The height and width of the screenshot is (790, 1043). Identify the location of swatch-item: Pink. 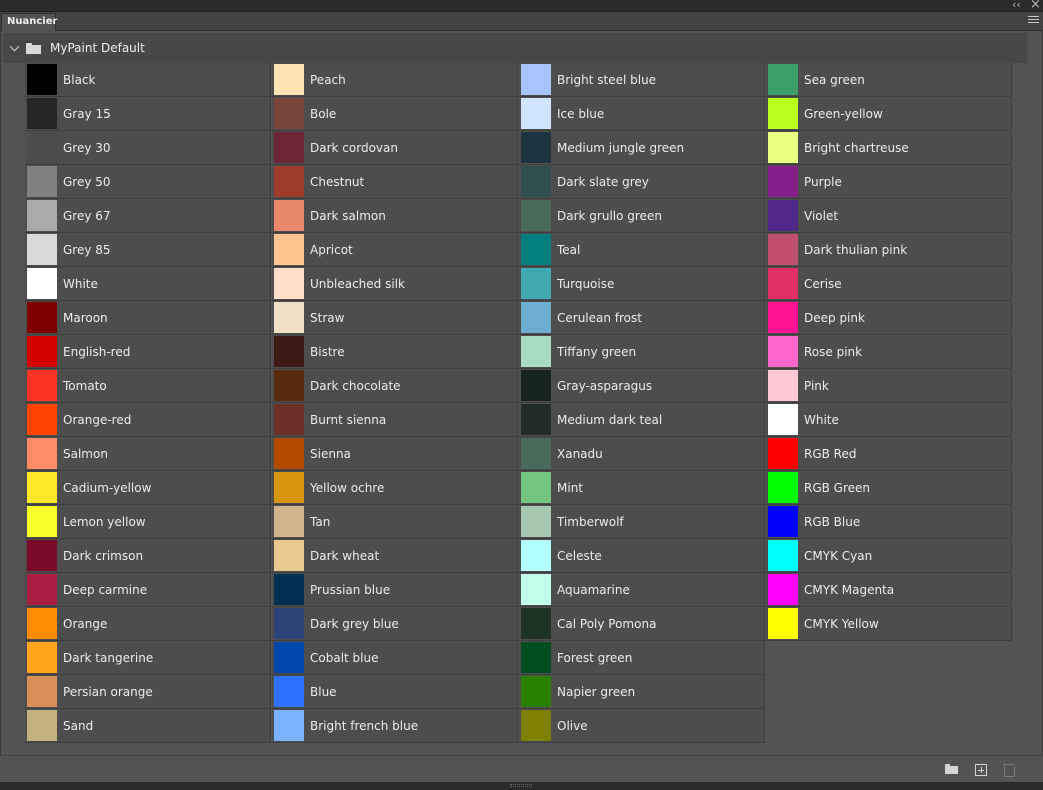
(889, 386).